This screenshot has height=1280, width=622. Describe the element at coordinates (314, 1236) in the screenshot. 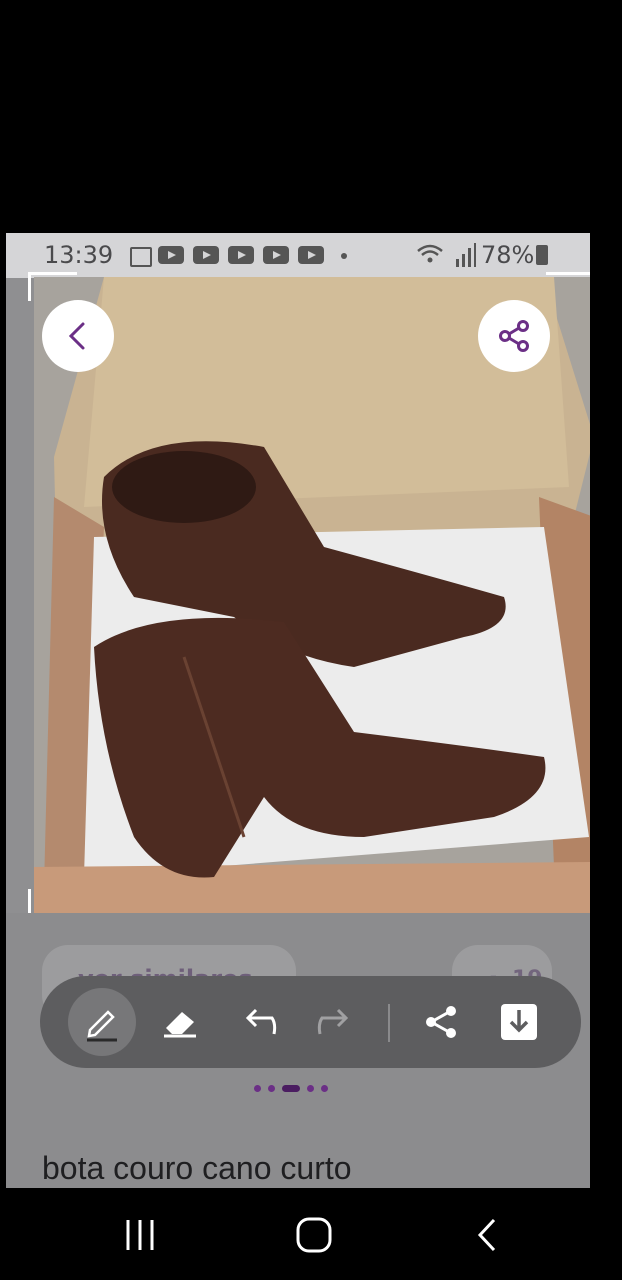

I see `home-button` at that location.